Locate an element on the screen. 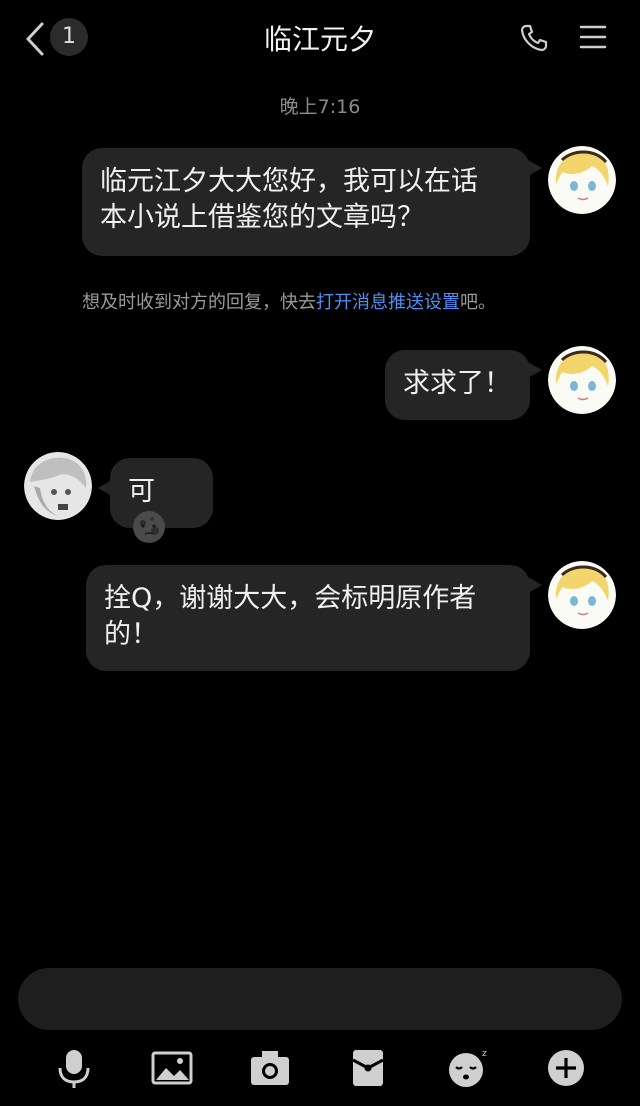 Image resolution: width=640 pixels, height=1106 pixels. message-bubble-outgoing: 临元江夕大大您好，我可以在话 本小说上借鉴您的文章吗？ is located at coordinates (312, 202).